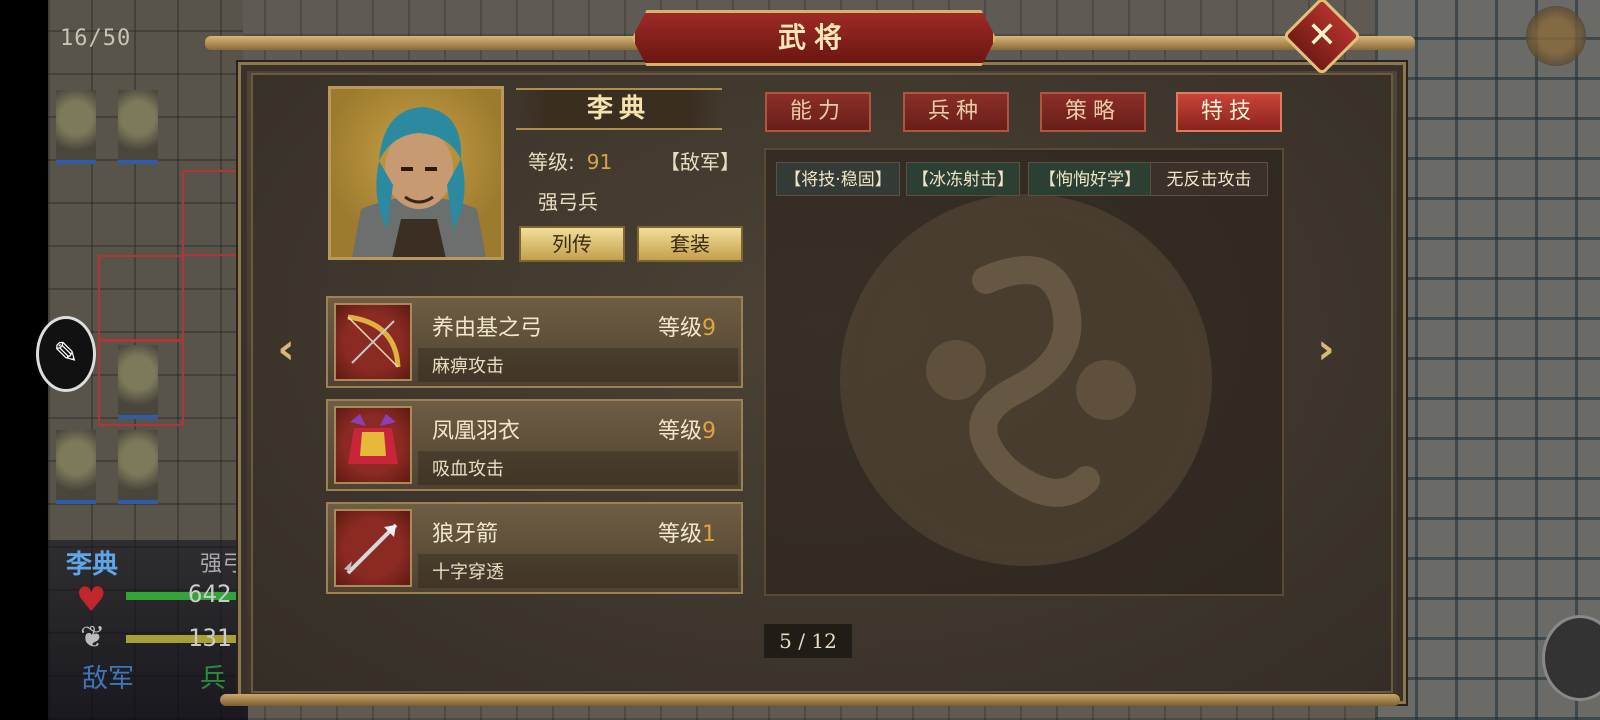 The width and height of the screenshot is (1600, 720). What do you see at coordinates (838, 179) in the screenshot?
I see `skill-chip: 【将技·稳固】` at bounding box center [838, 179].